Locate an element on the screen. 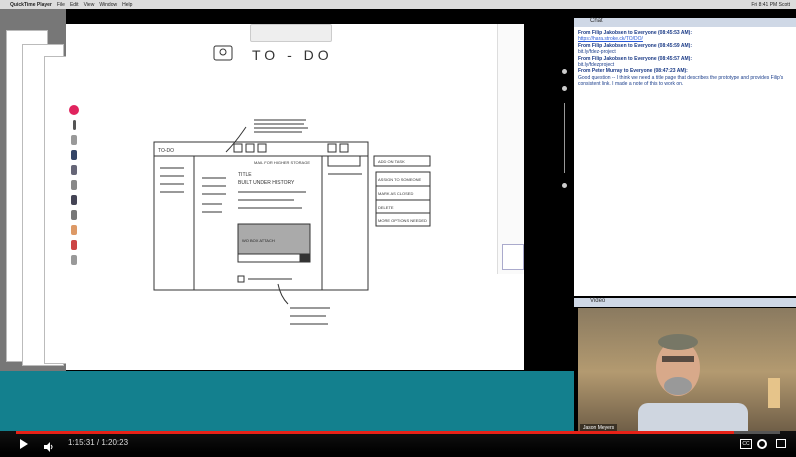 This screenshot has height=457, width=796. zoom-out-icon is located at coordinates (564, 185).